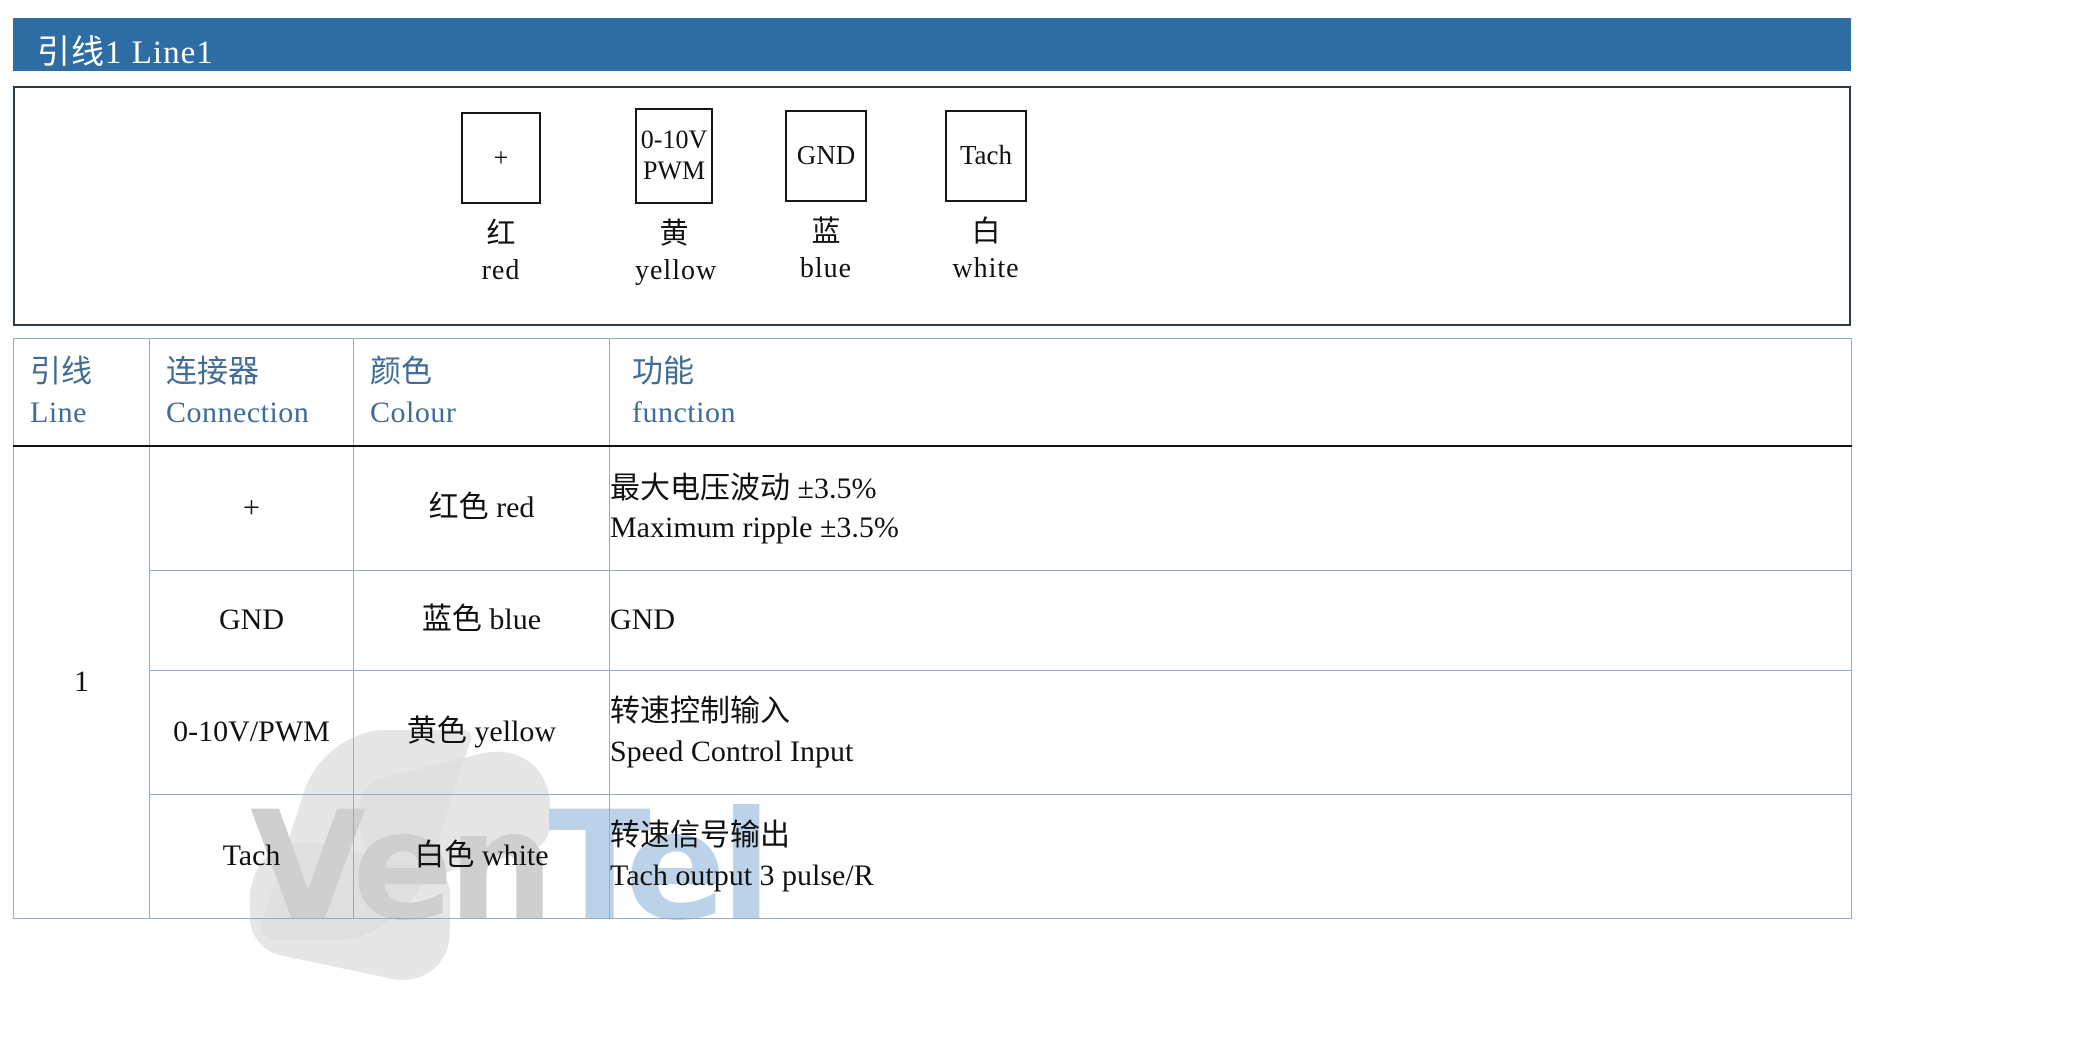 Image resolution: width=2081 pixels, height=1050 pixels. What do you see at coordinates (501, 234) in the screenshot?
I see `connector-label-1-cn: 红` at bounding box center [501, 234].